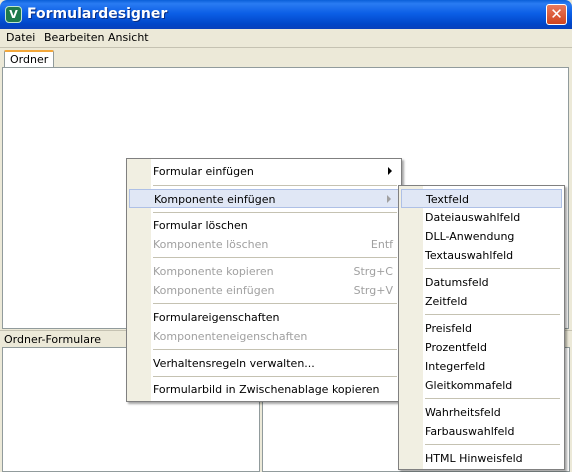  What do you see at coordinates (216, 317) in the screenshot?
I see `menu-item-label: Formulareigenschaften` at bounding box center [216, 317].